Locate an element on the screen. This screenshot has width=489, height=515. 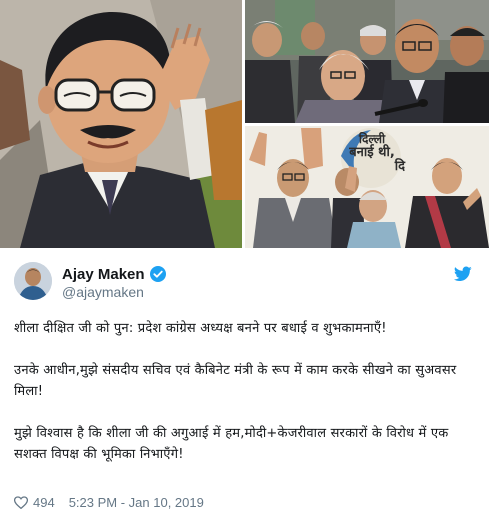
poster-text-line-3: दि is located at coordinates (399, 166).